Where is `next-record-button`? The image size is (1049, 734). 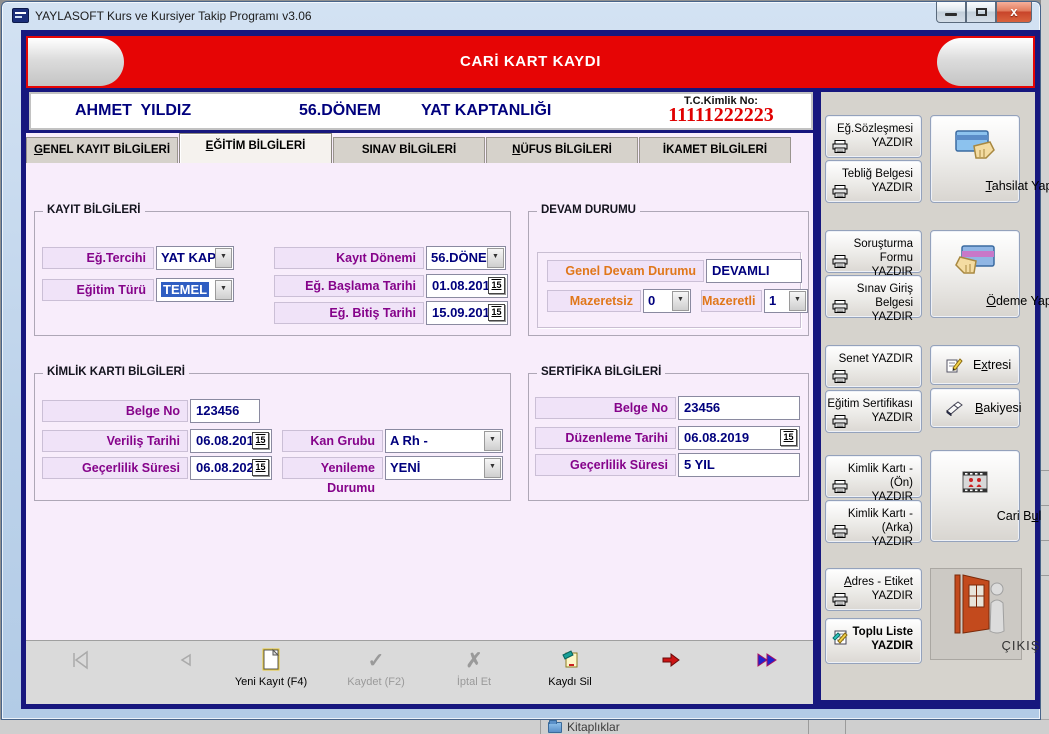
next-record-button is located at coordinates (671, 660).